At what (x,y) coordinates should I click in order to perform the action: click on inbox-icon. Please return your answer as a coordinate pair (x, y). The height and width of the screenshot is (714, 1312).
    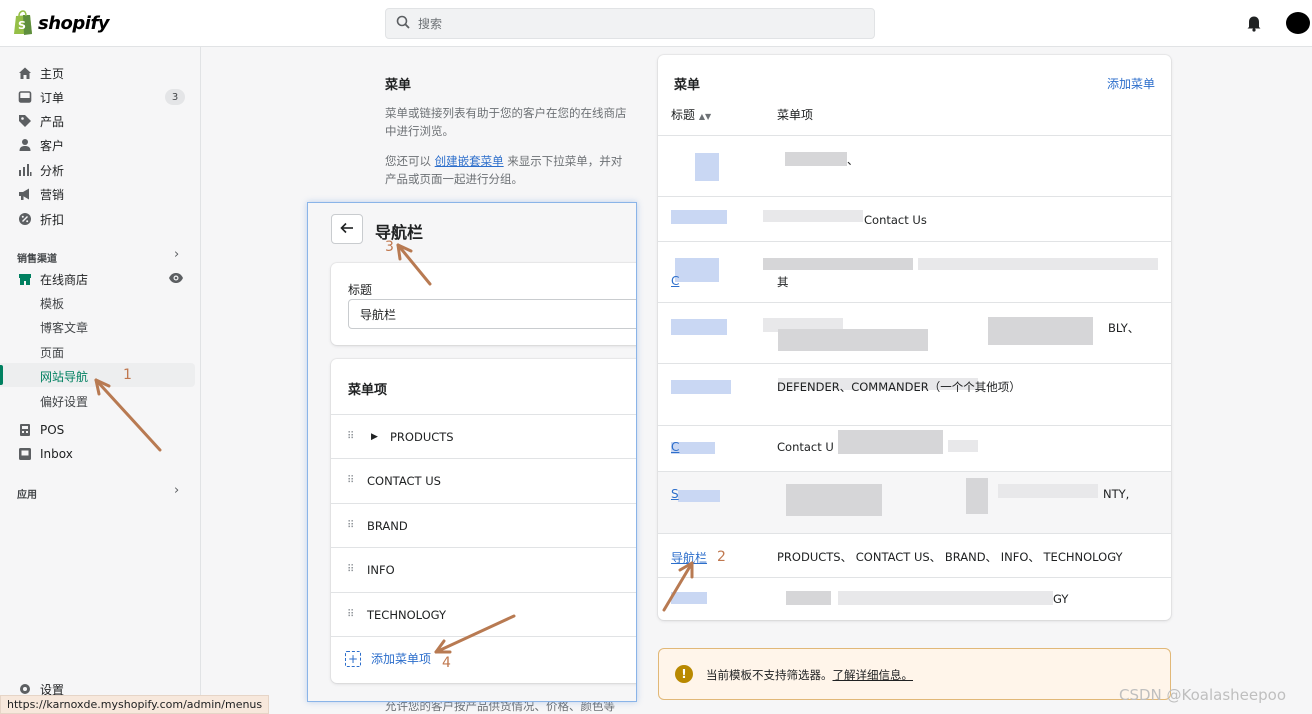
    Looking at the image, I should click on (25, 454).